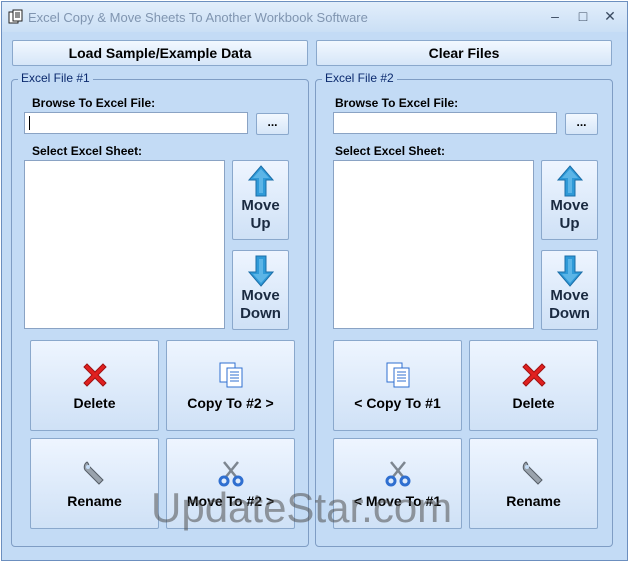 This screenshot has height=563, width=630. I want to click on move-down-button-1: Move Down, so click(260, 290).